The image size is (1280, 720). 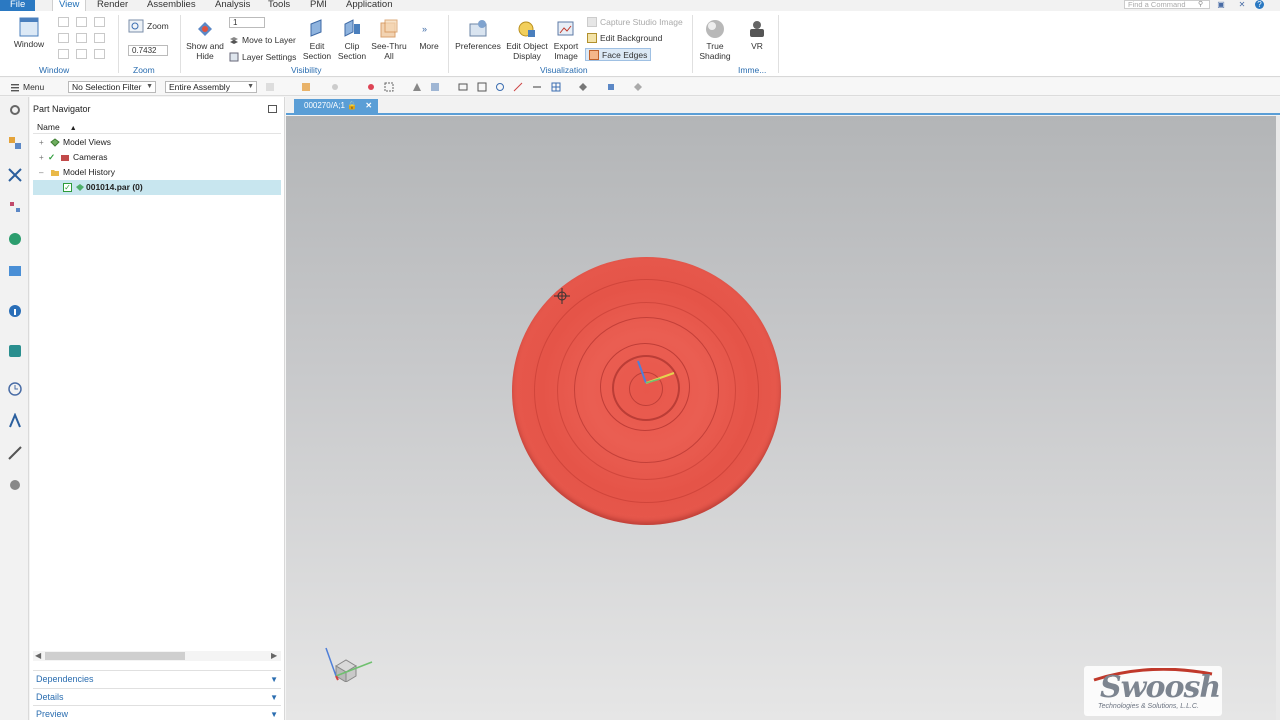 I want to click on visibility-checkbox: ✓, so click(x=67, y=187).